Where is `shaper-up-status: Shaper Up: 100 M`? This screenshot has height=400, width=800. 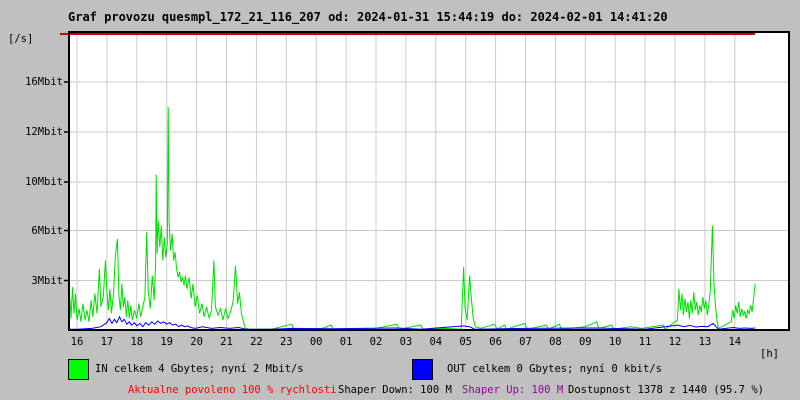
shaper-up-status: Shaper Up: 100 M is located at coordinates (513, 390).